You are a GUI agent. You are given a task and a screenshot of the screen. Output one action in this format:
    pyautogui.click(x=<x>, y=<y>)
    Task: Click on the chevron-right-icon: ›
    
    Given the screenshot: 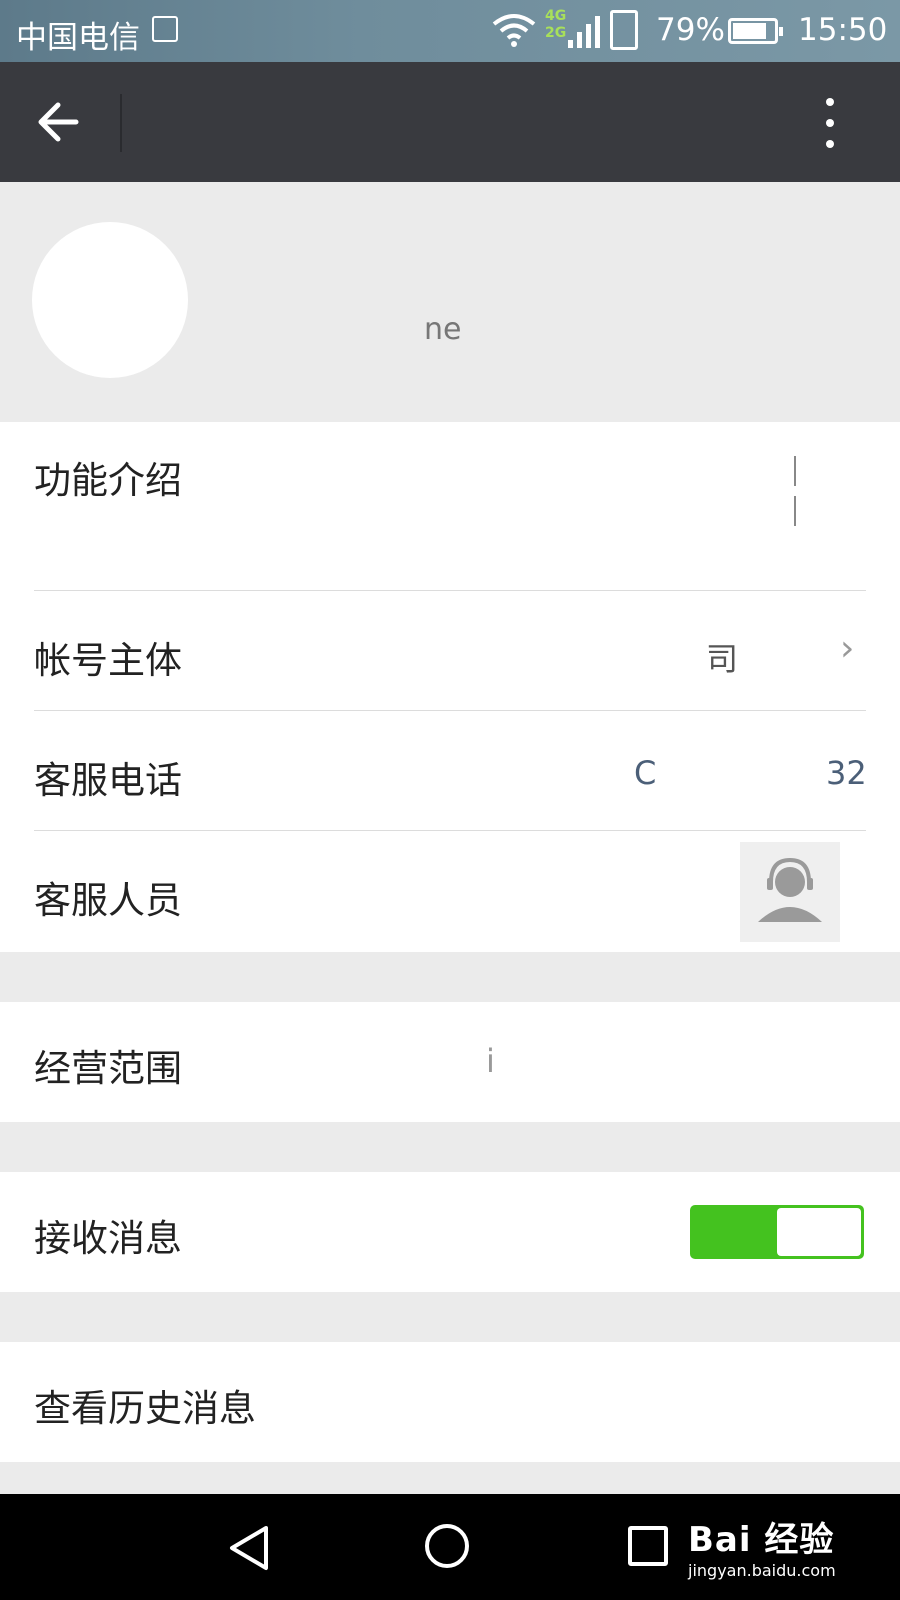 What is the action you would take?
    pyautogui.click(x=847, y=648)
    